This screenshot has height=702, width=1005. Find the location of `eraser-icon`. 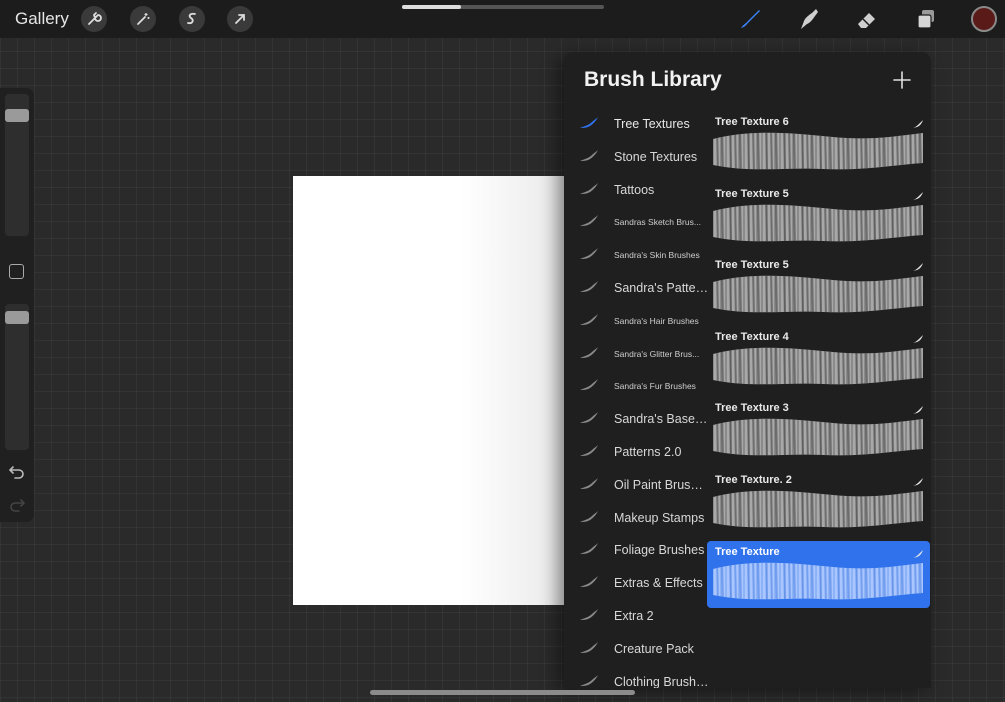

eraser-icon is located at coordinates (867, 19).